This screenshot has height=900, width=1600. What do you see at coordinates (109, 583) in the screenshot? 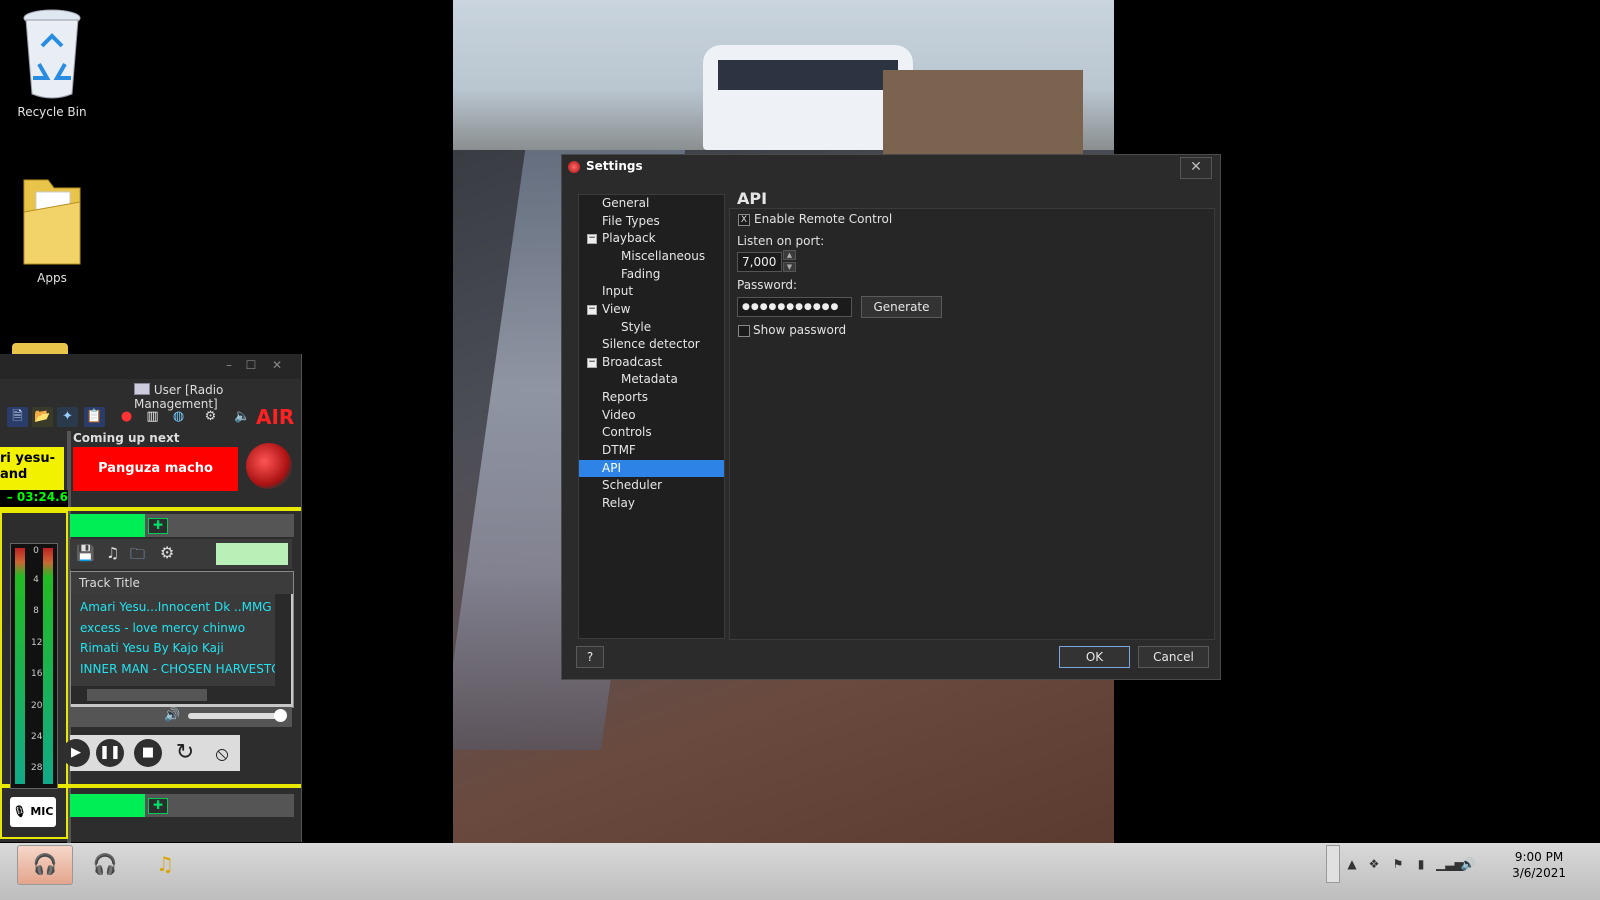
I see `column-header-track-title: Track Title` at bounding box center [109, 583].